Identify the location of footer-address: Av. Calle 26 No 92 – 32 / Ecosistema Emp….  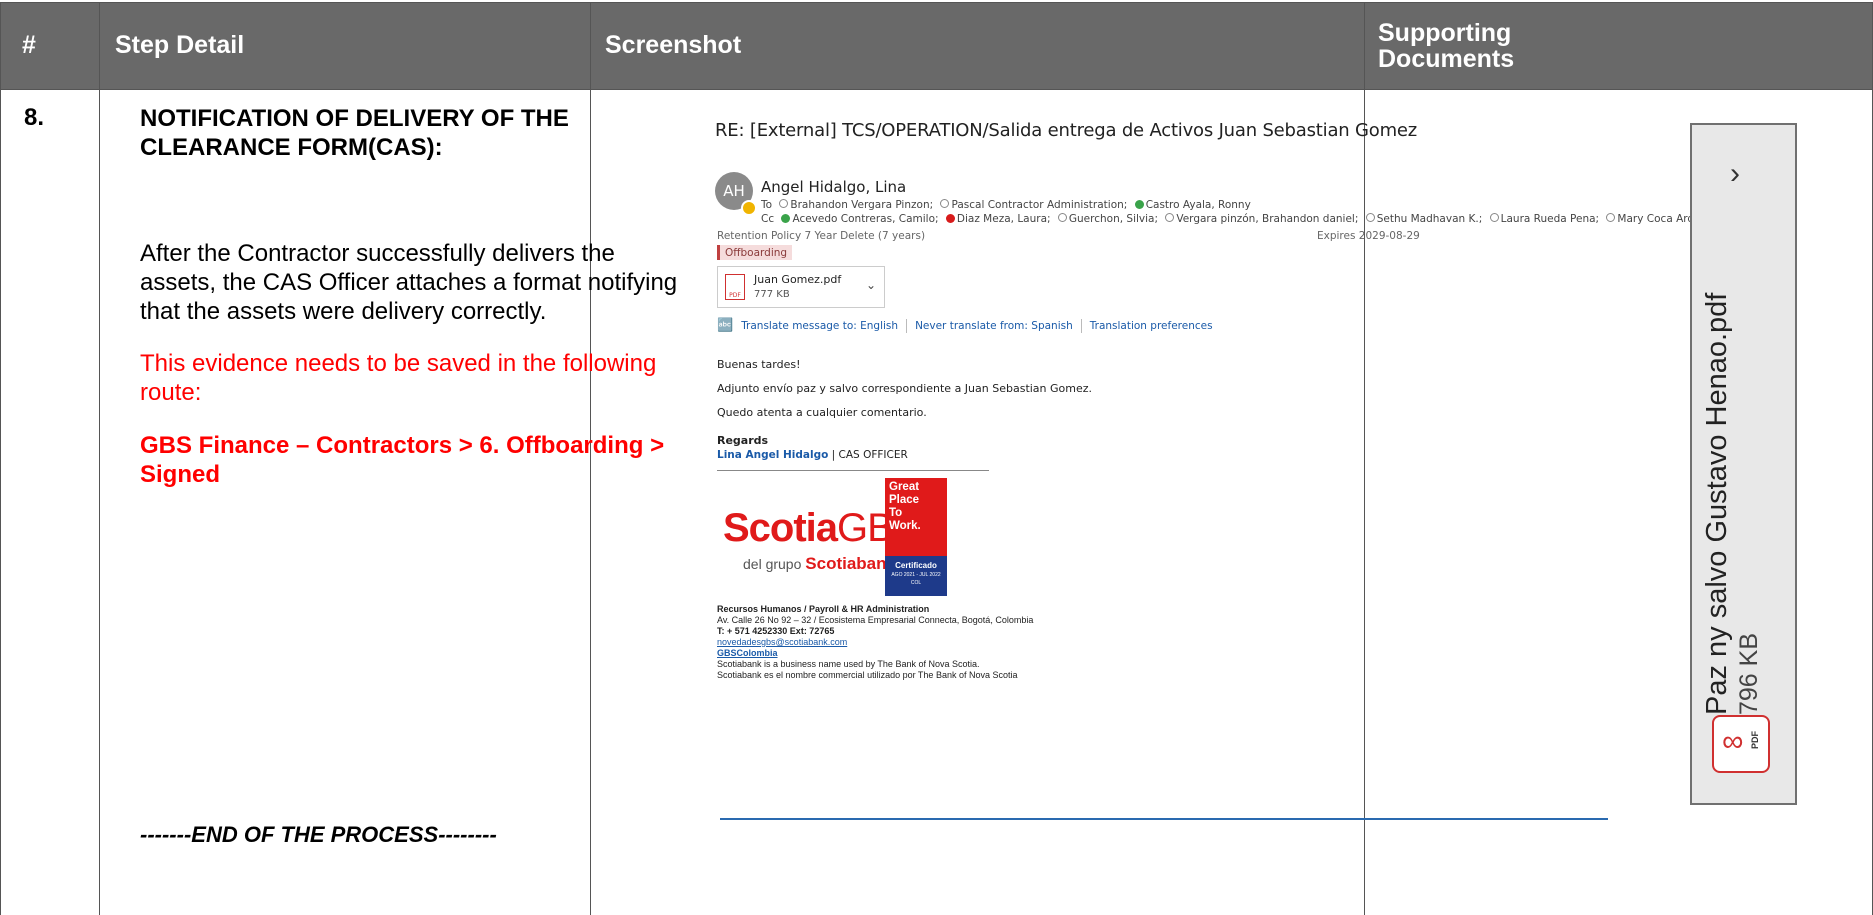
(875, 620).